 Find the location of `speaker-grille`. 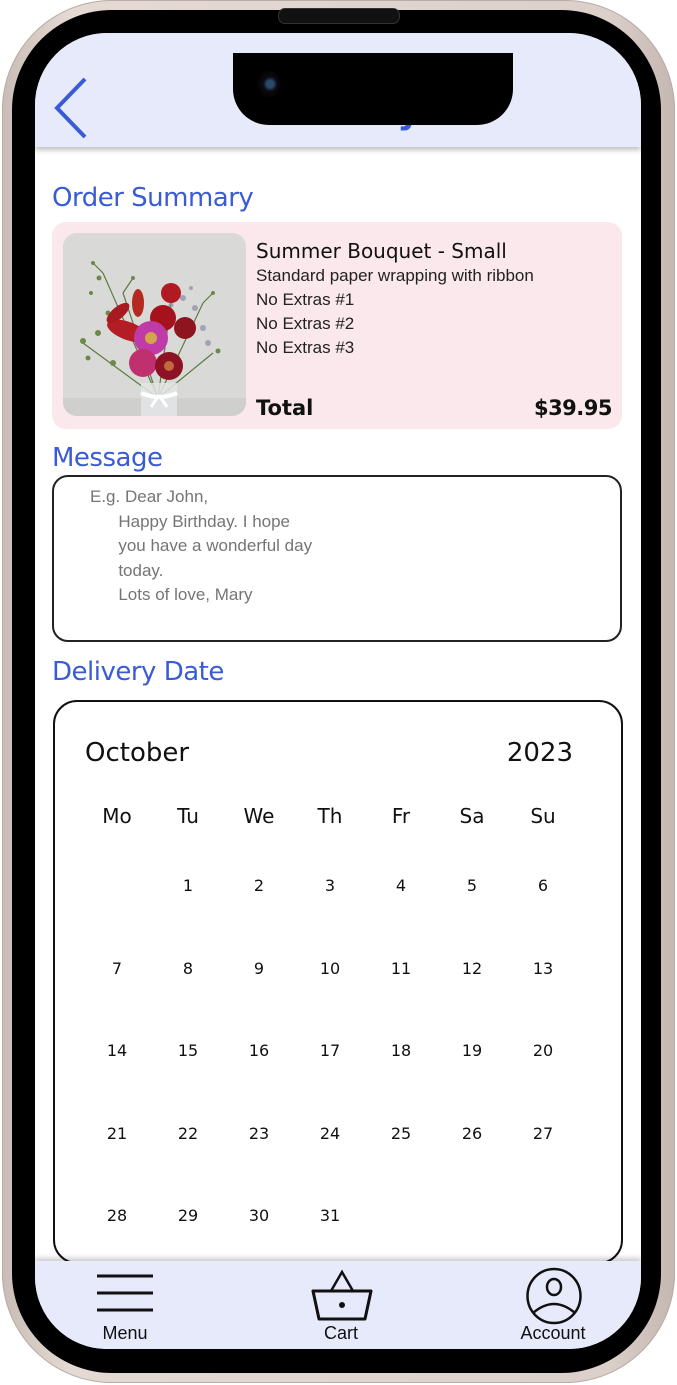

speaker-grille is located at coordinates (339, 16).